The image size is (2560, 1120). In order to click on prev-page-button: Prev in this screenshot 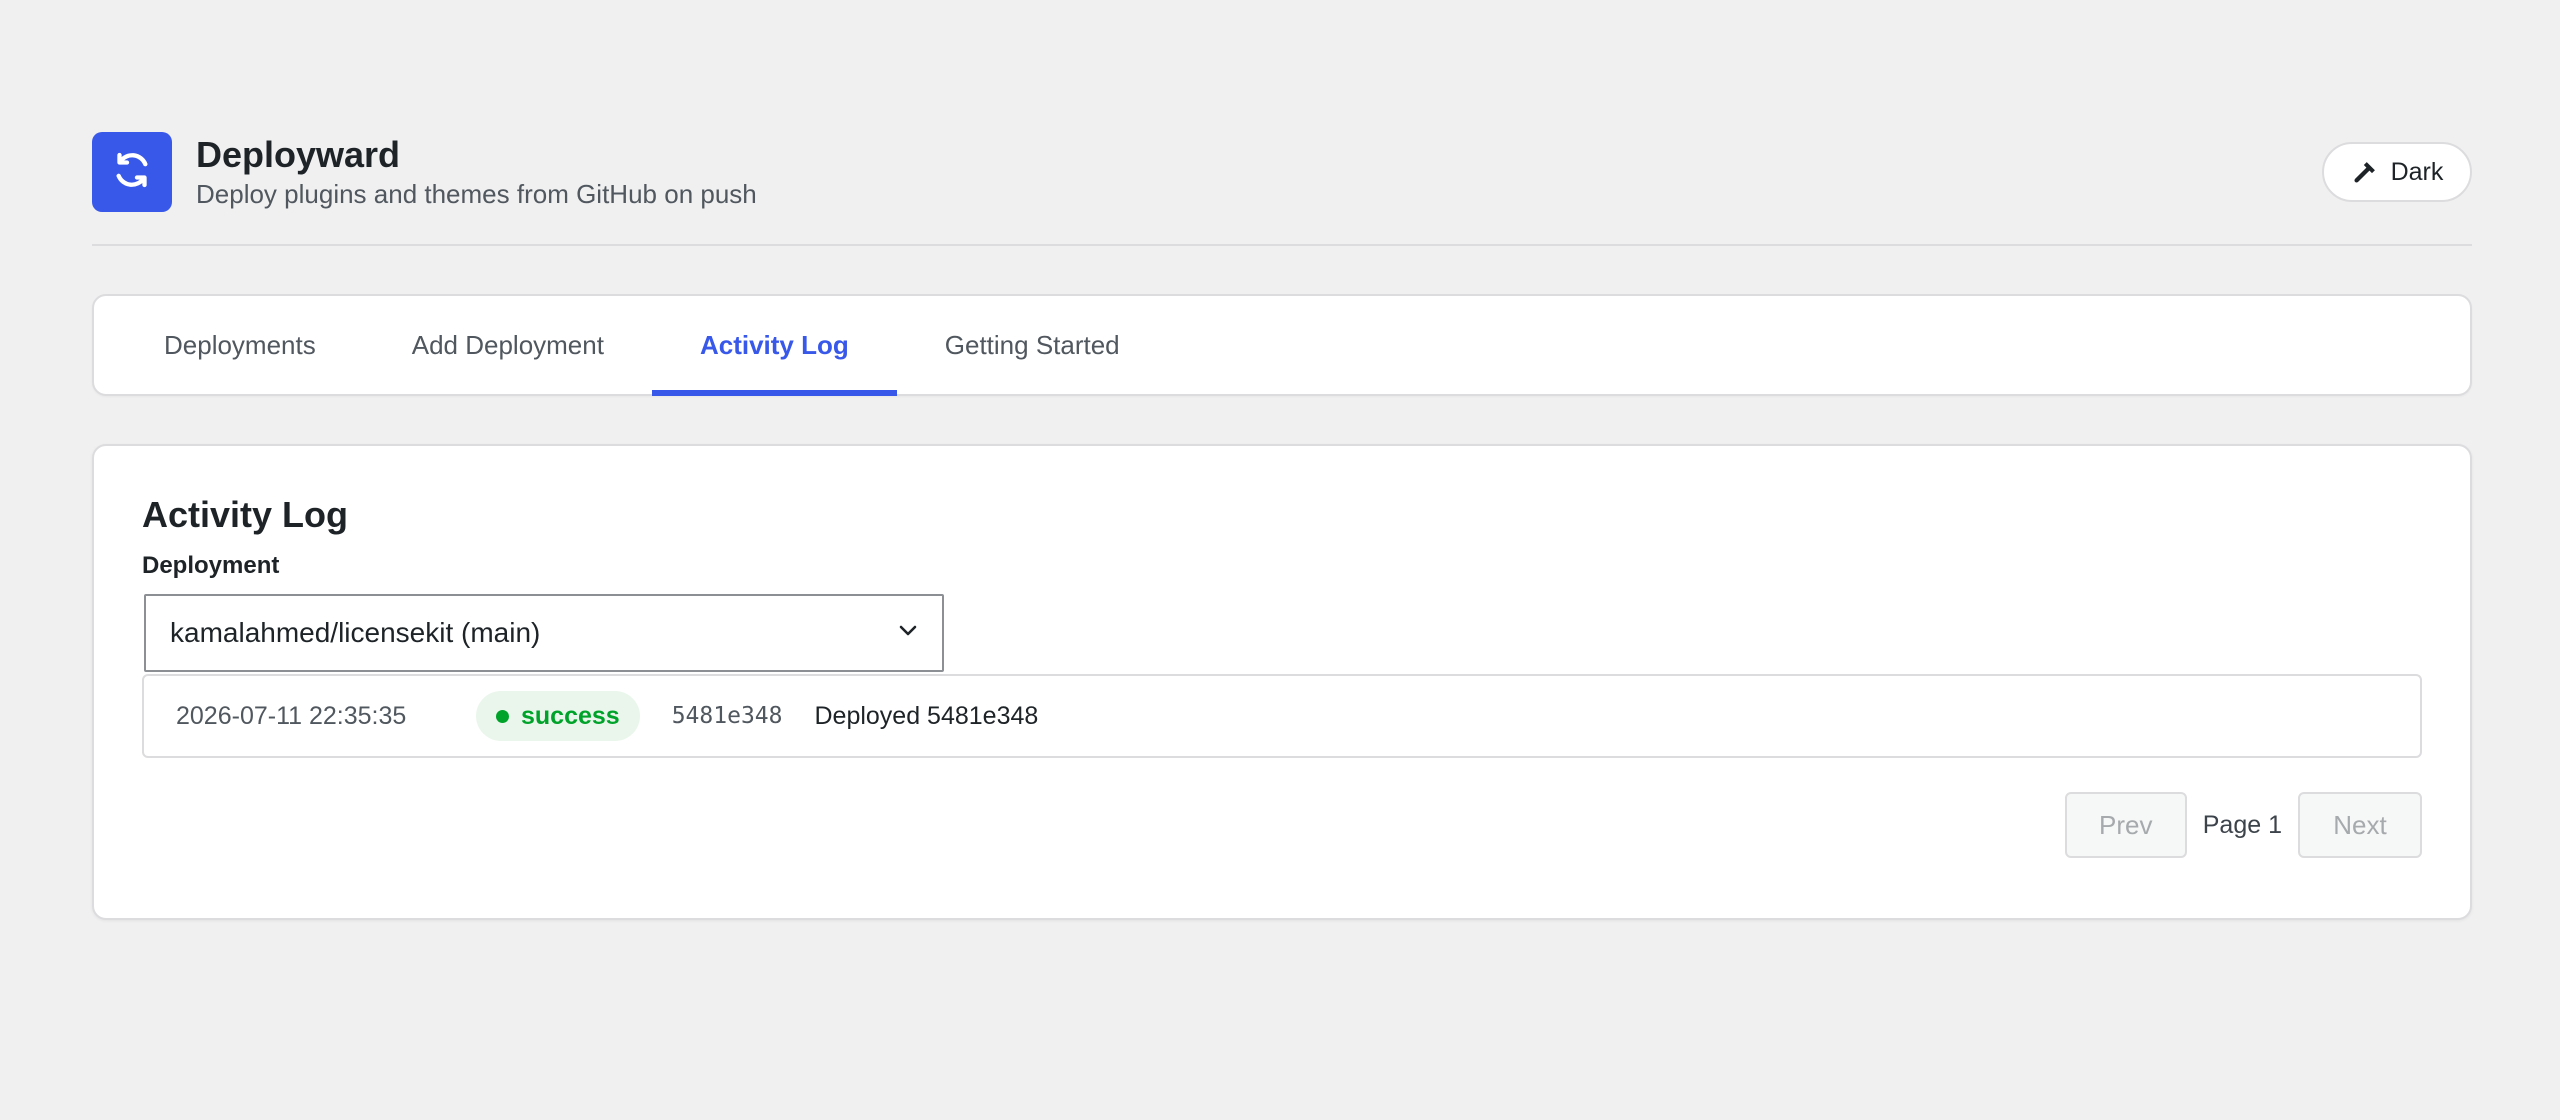, I will do `click(2125, 825)`.